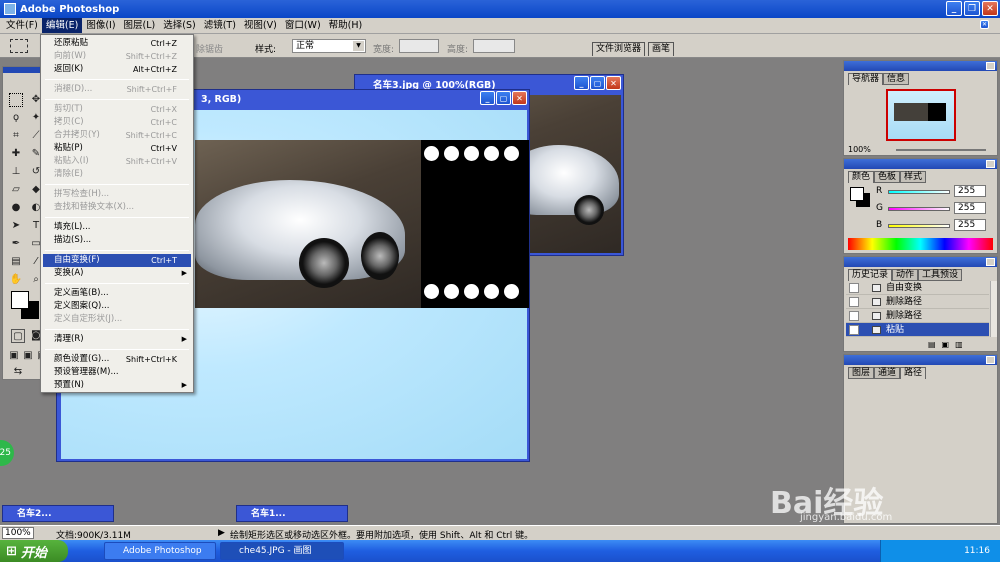 The image size is (1000, 562). I want to click on close-button: ✕, so click(990, 8).